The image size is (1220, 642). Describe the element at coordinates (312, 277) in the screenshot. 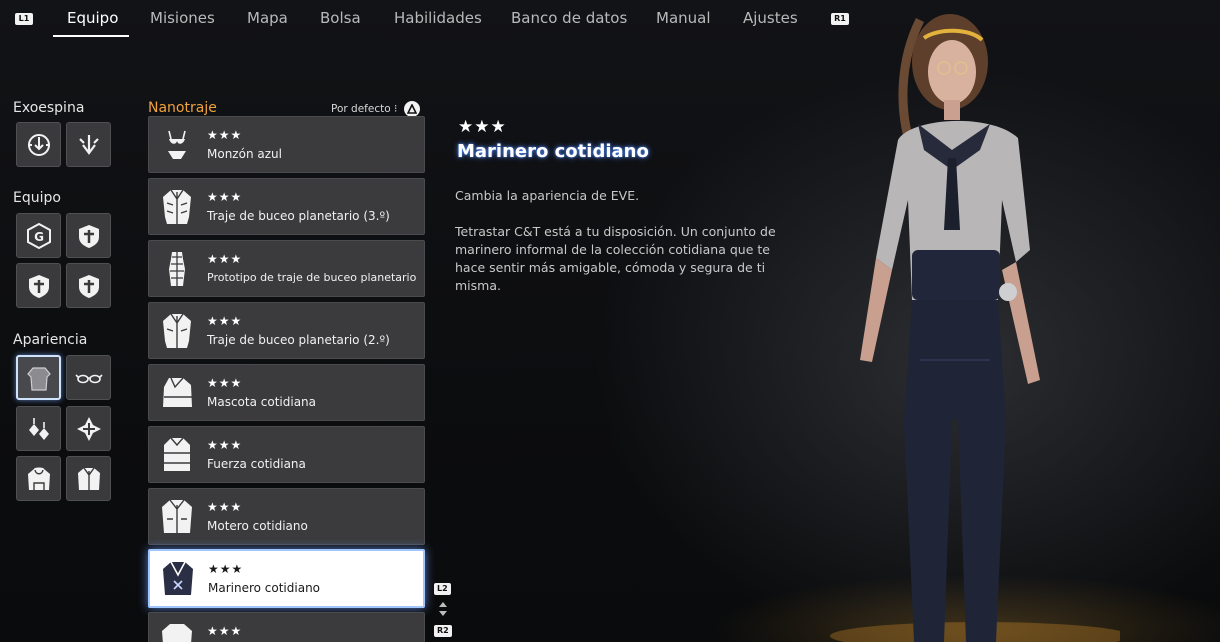

I see `item-name: Prototipo de traje de buceo planetario` at that location.